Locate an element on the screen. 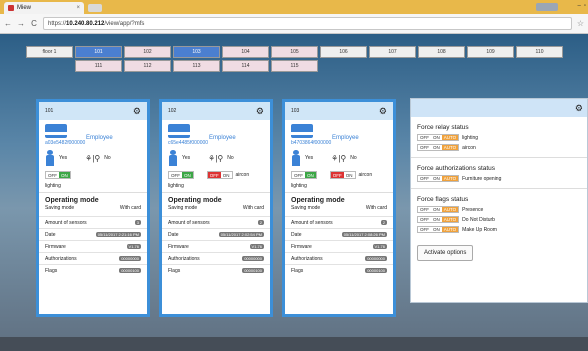 The height and width of the screenshot is (351, 588). room-button-112: 112 is located at coordinates (147, 66).